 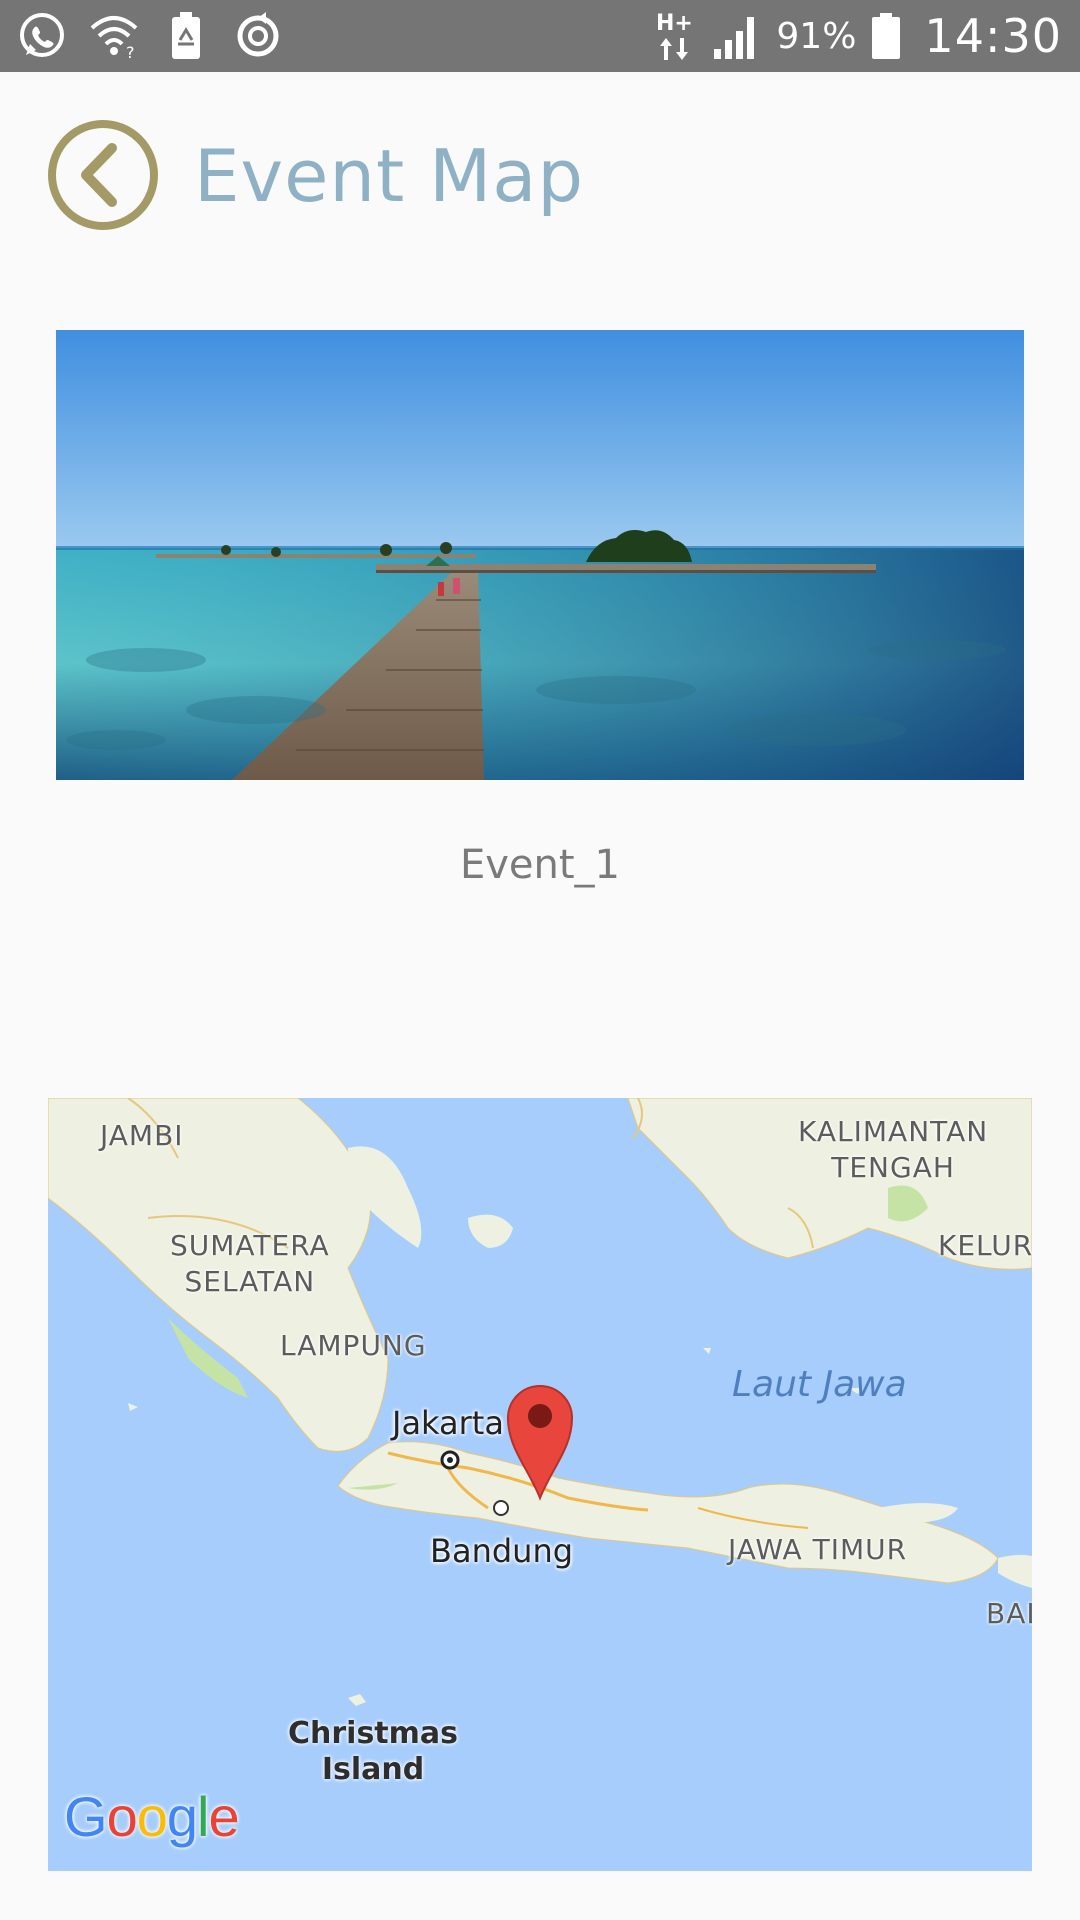 I want to click on map-label-line: SELATAN, so click(x=250, y=1281).